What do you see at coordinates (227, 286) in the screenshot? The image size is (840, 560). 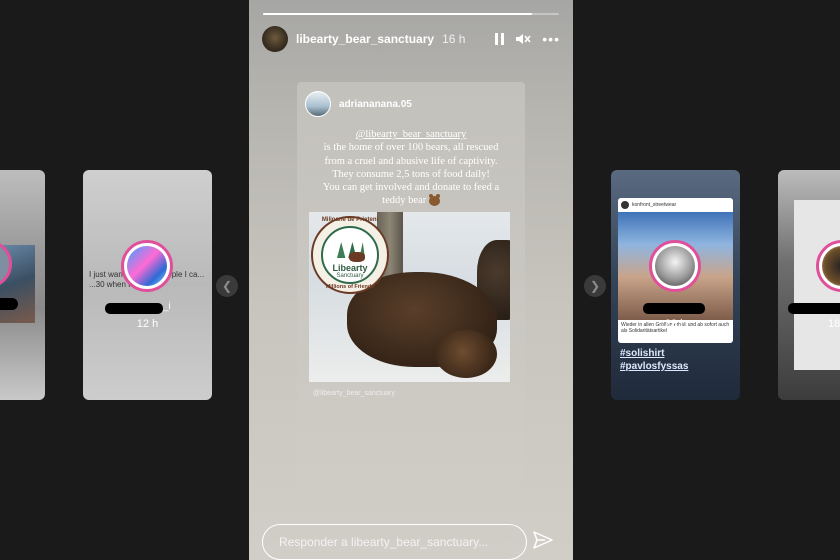 I see `chevron-left-icon: ❮` at bounding box center [227, 286].